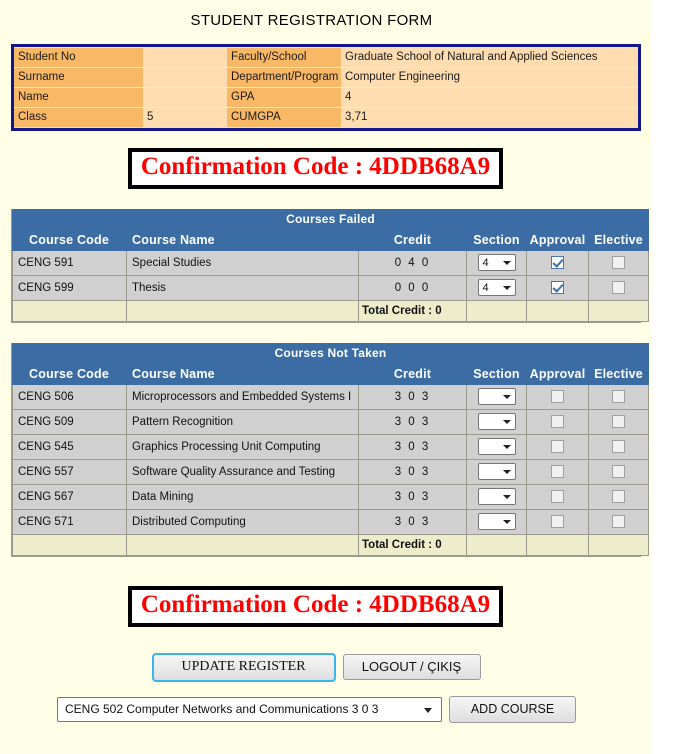  Describe the element at coordinates (243, 667) in the screenshot. I see `update-register-button: UPDATE REGISTER` at that location.